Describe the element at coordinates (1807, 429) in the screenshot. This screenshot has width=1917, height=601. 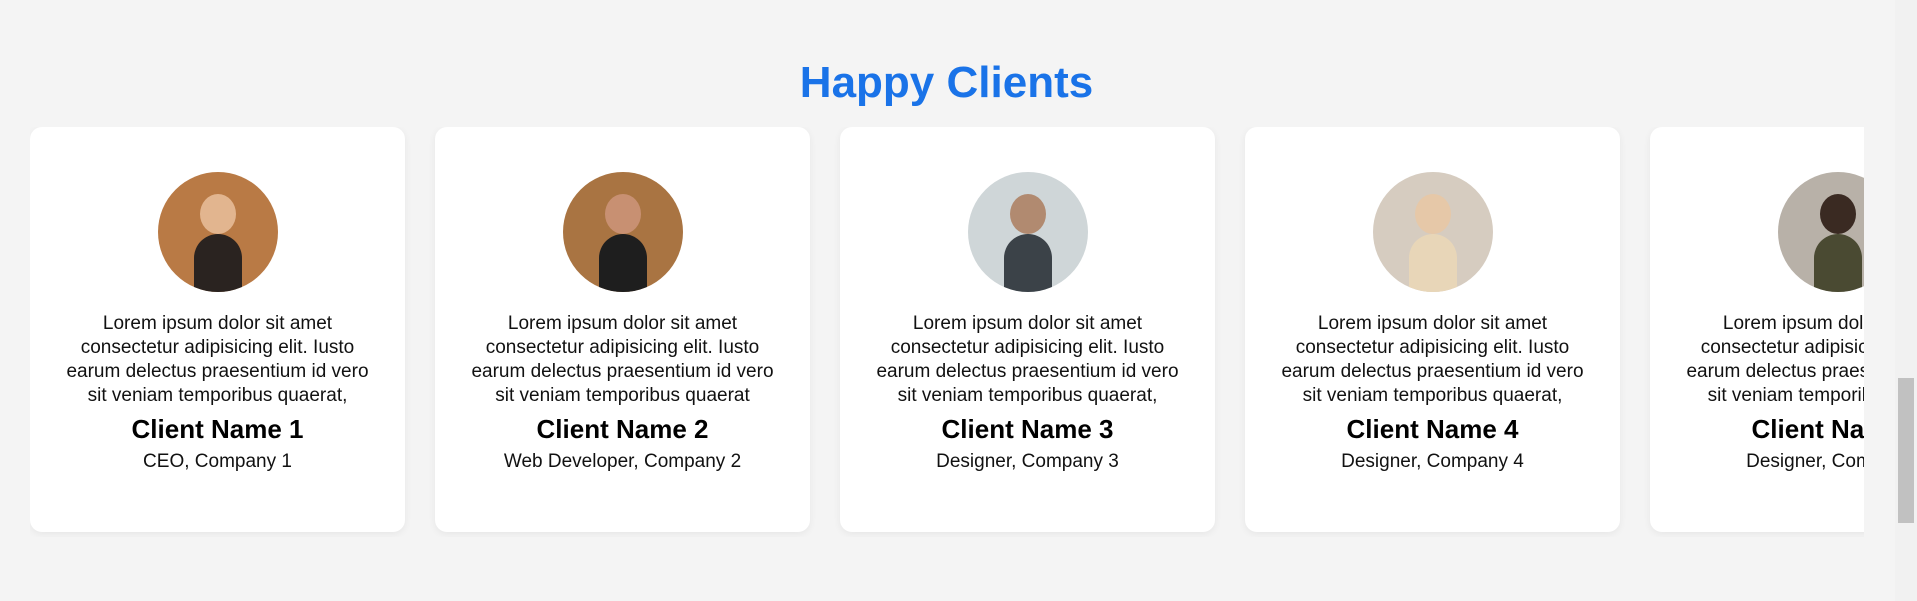
I see `client-name: Client Name 5` at that location.